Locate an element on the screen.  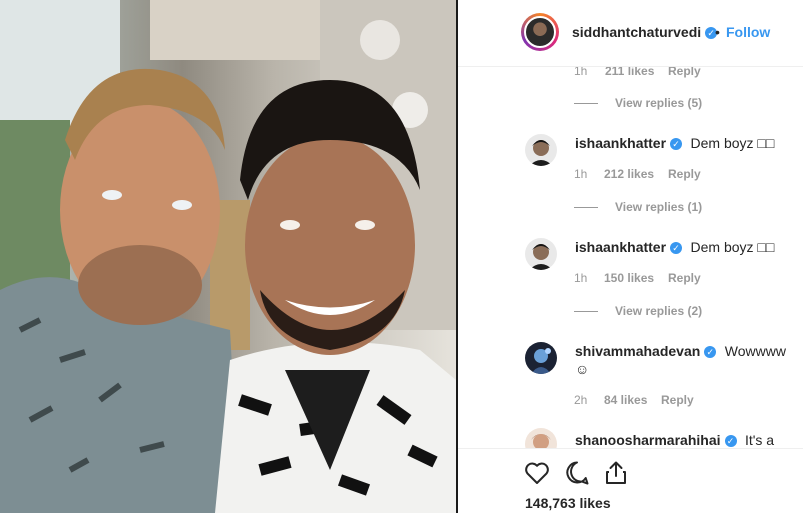
heart-icon is located at coordinates (537, 473).